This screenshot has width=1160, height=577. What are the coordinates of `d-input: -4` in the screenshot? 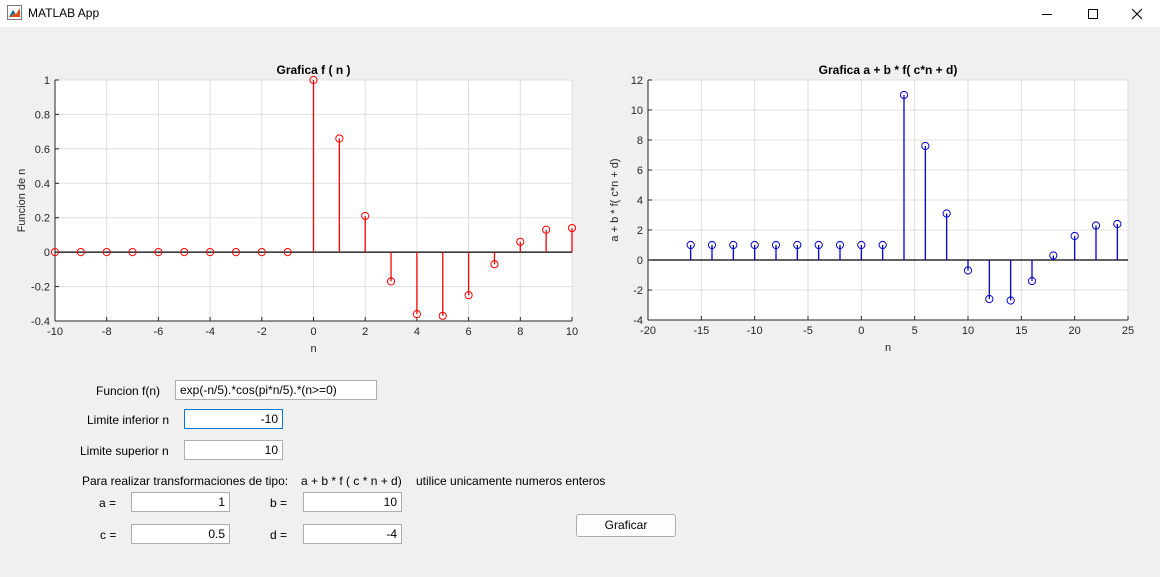 It's located at (352, 534).